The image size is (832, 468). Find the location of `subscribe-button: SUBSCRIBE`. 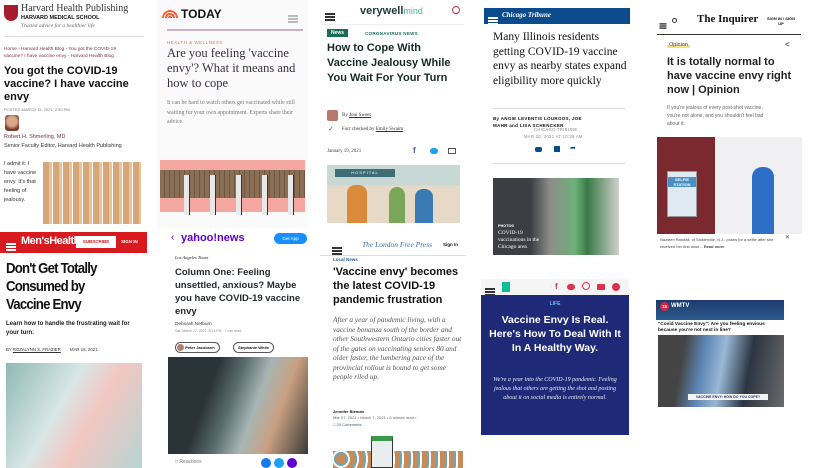

subscribe-button: SUBSCRIBE is located at coordinates (96, 242).